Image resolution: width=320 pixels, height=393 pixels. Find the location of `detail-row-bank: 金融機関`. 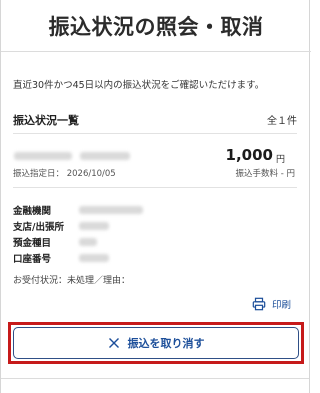

detail-row-bank: 金融機関 is located at coordinates (113, 210).